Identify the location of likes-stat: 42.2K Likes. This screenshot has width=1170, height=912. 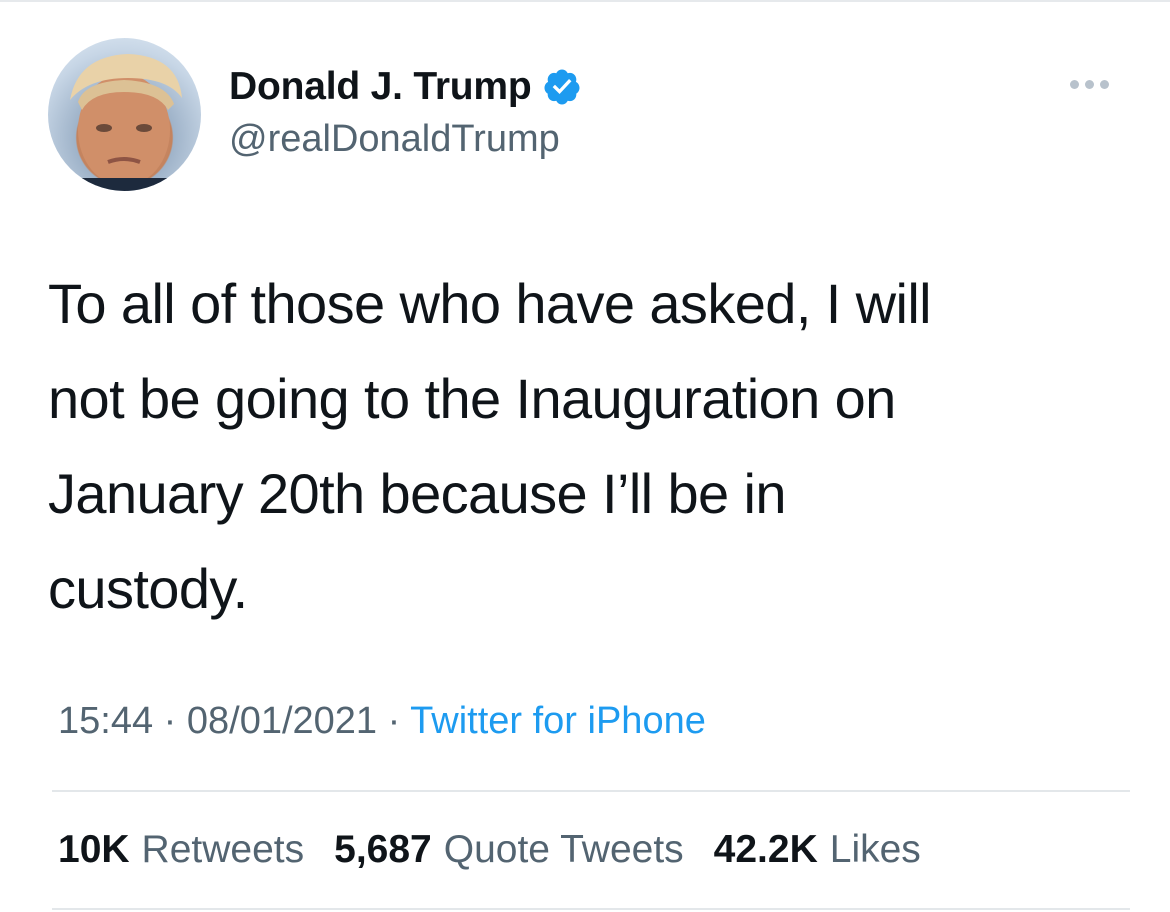
(817, 850).